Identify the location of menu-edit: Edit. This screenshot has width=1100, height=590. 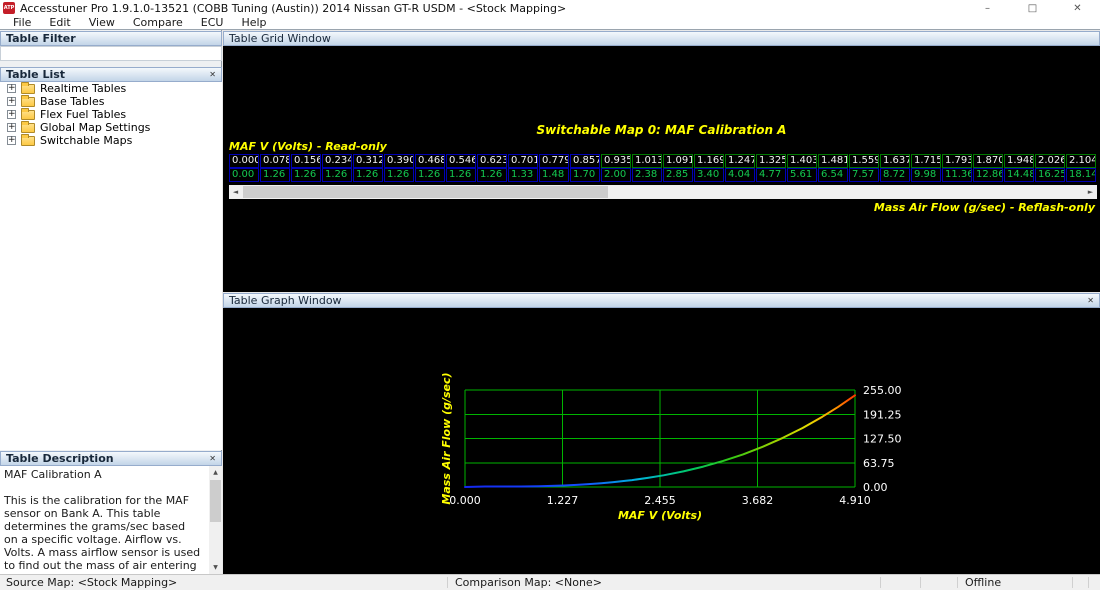
(59, 22).